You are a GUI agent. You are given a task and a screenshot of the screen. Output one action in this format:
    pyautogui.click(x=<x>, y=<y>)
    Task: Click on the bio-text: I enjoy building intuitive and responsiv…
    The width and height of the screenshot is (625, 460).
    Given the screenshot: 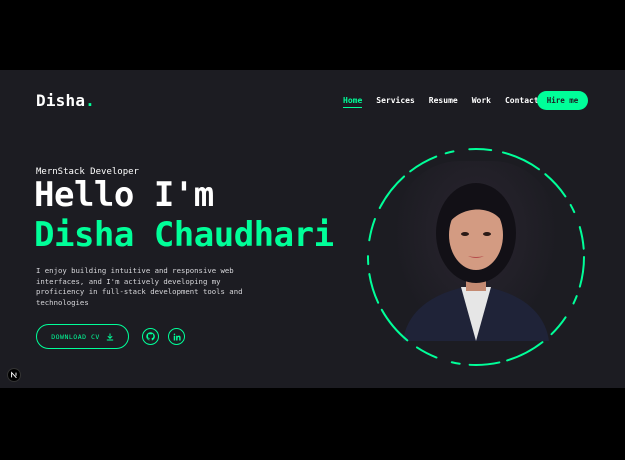 What is the action you would take?
    pyautogui.click(x=139, y=286)
    